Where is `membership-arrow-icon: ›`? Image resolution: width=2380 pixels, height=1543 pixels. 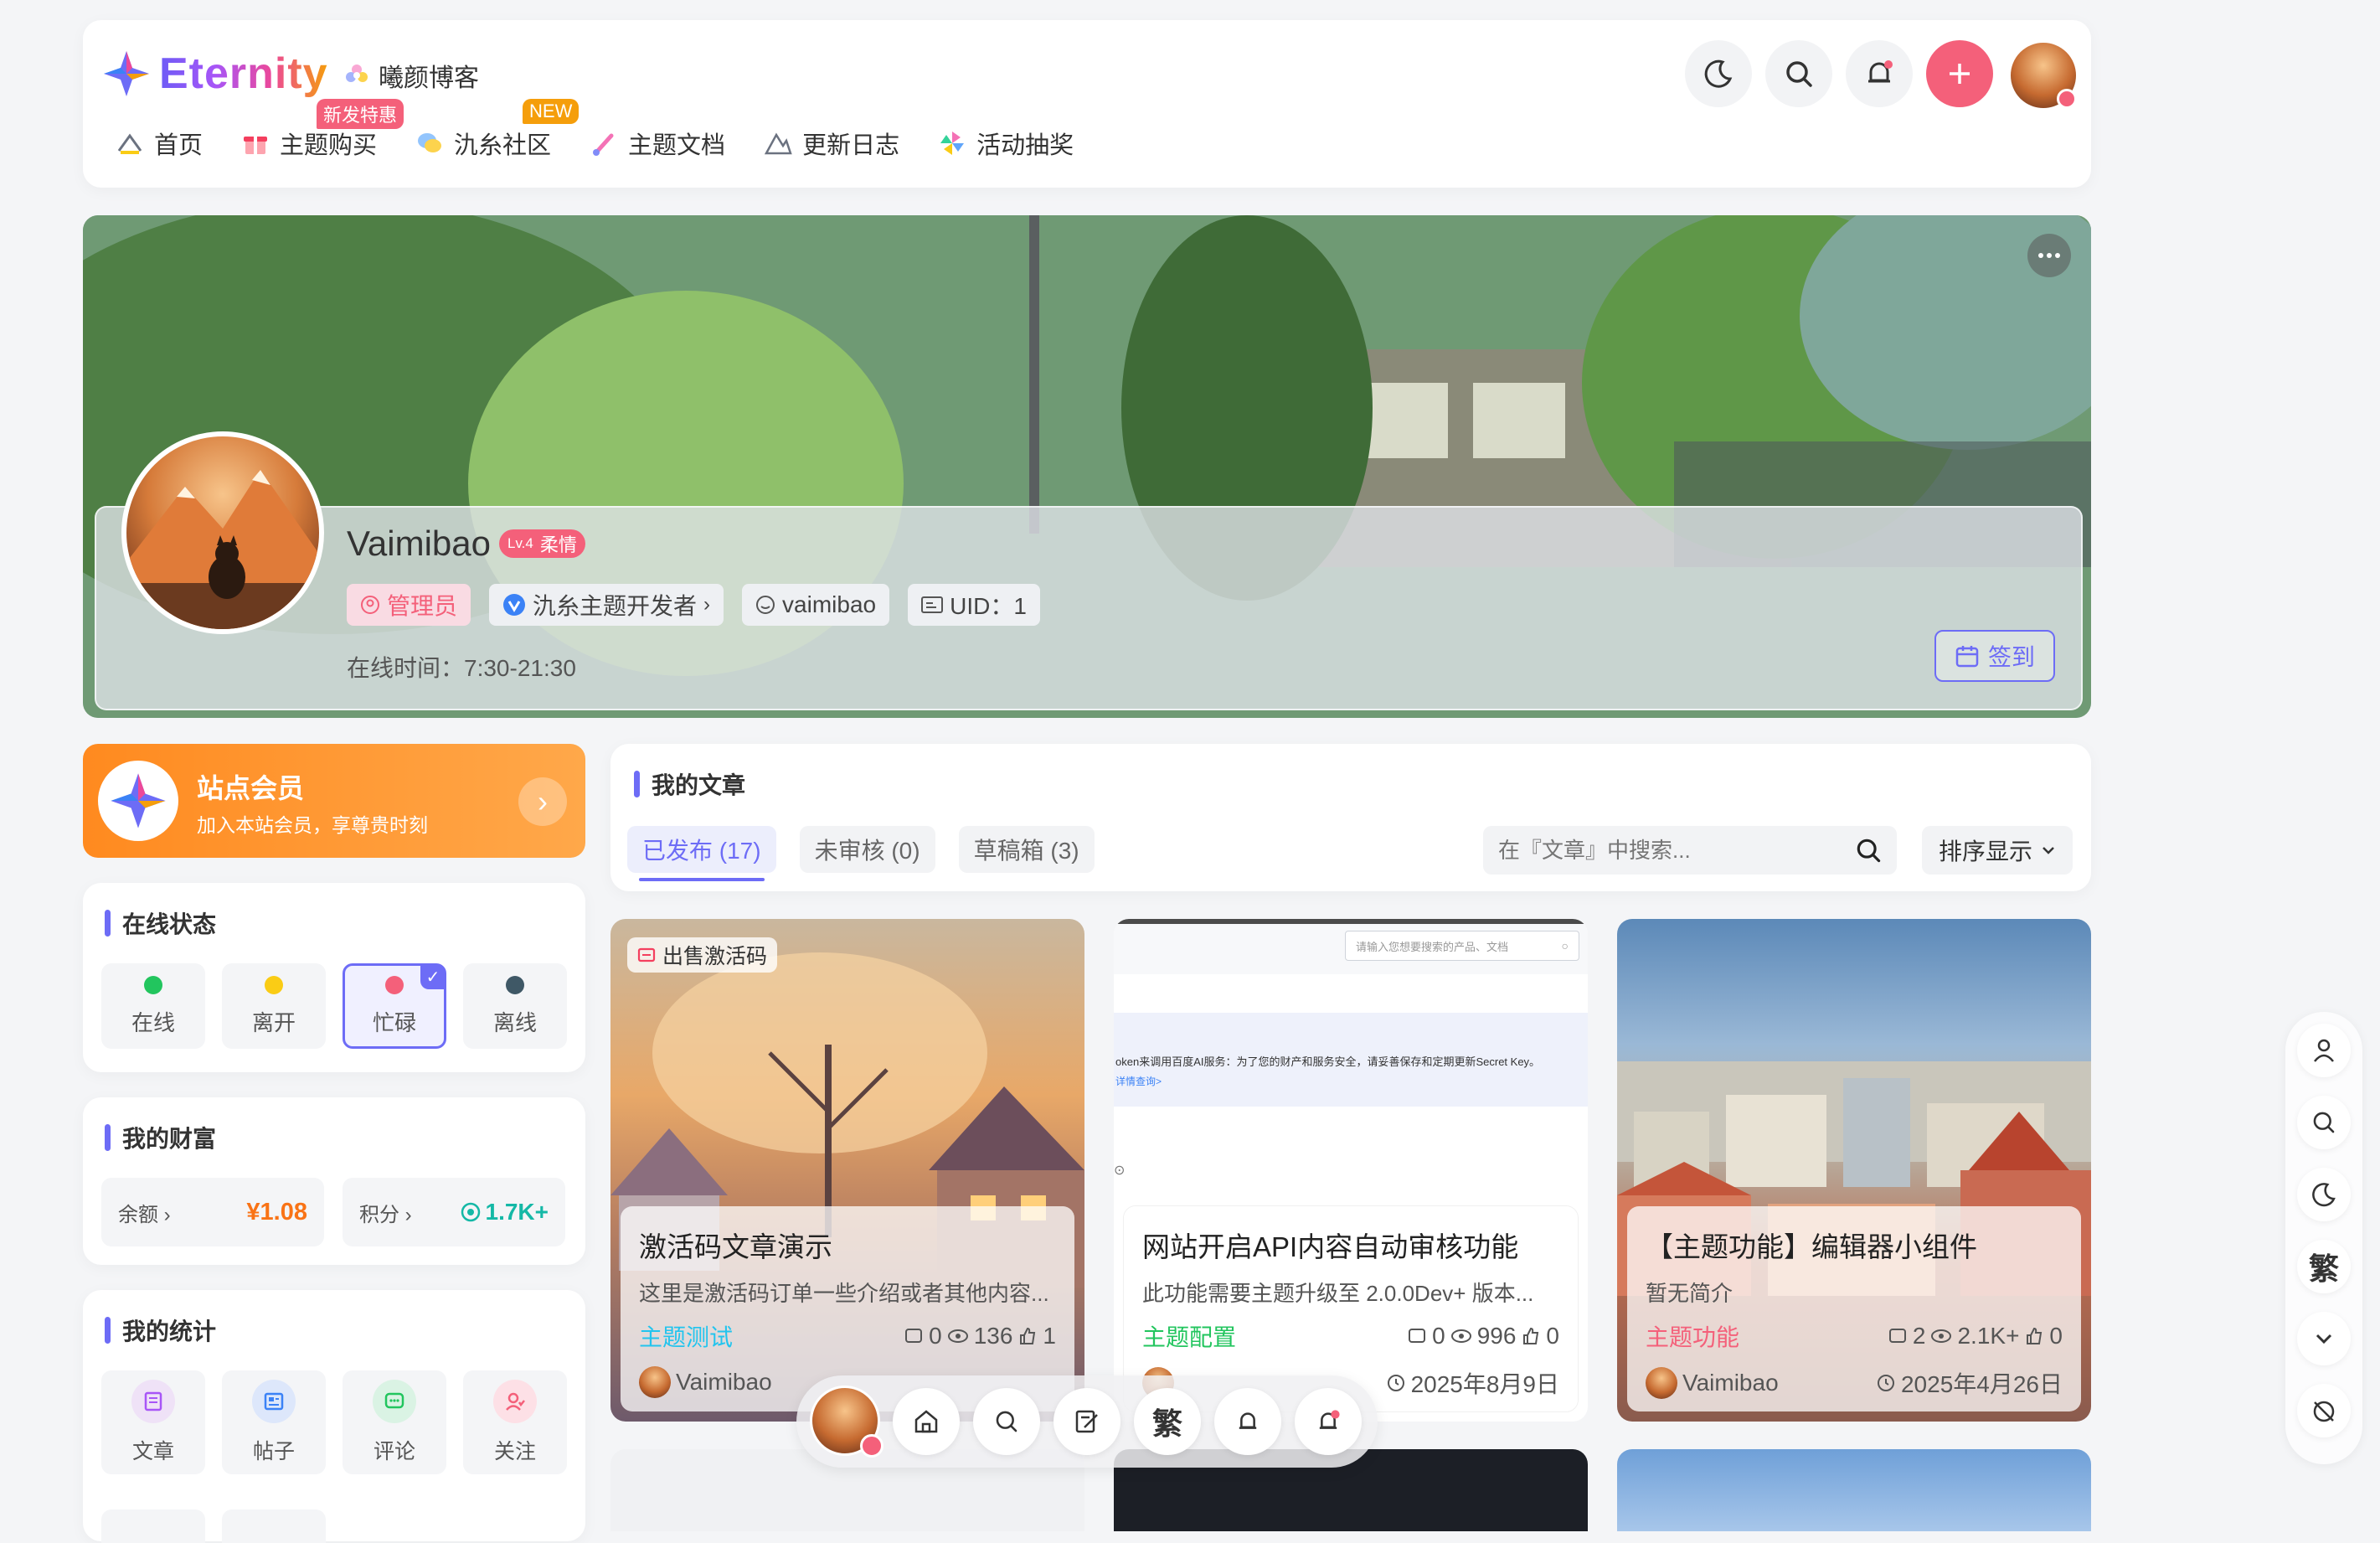
membership-arrow-icon: › is located at coordinates (542, 801).